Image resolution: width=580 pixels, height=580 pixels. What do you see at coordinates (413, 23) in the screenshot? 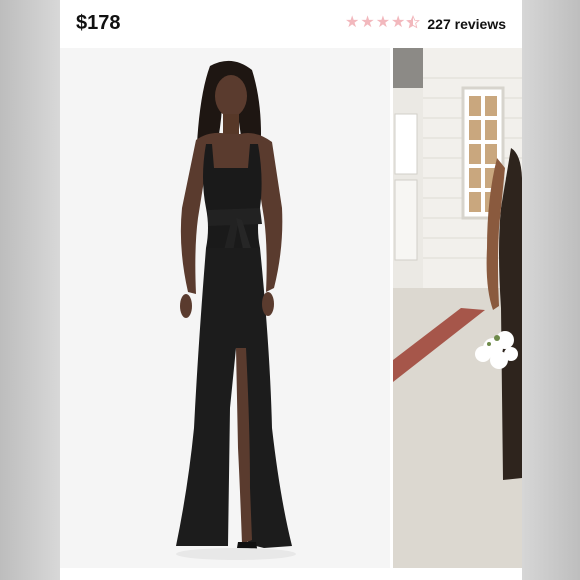
I see `half-star-icon` at bounding box center [413, 23].